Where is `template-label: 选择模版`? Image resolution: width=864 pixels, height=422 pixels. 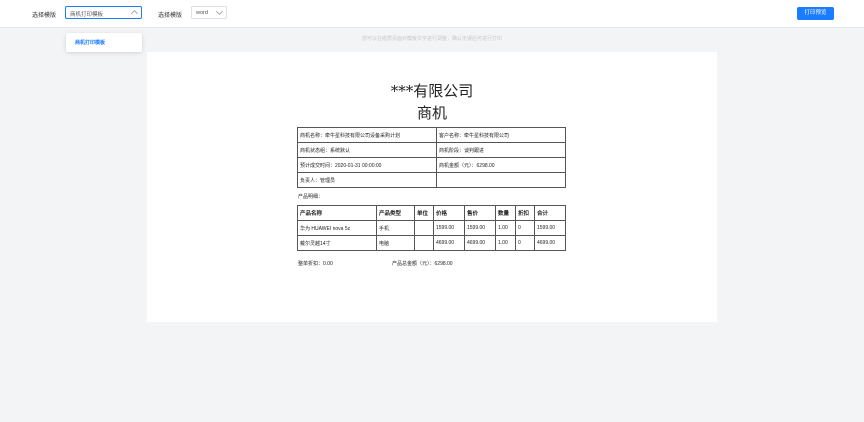
template-label: 选择模版 is located at coordinates (44, 16).